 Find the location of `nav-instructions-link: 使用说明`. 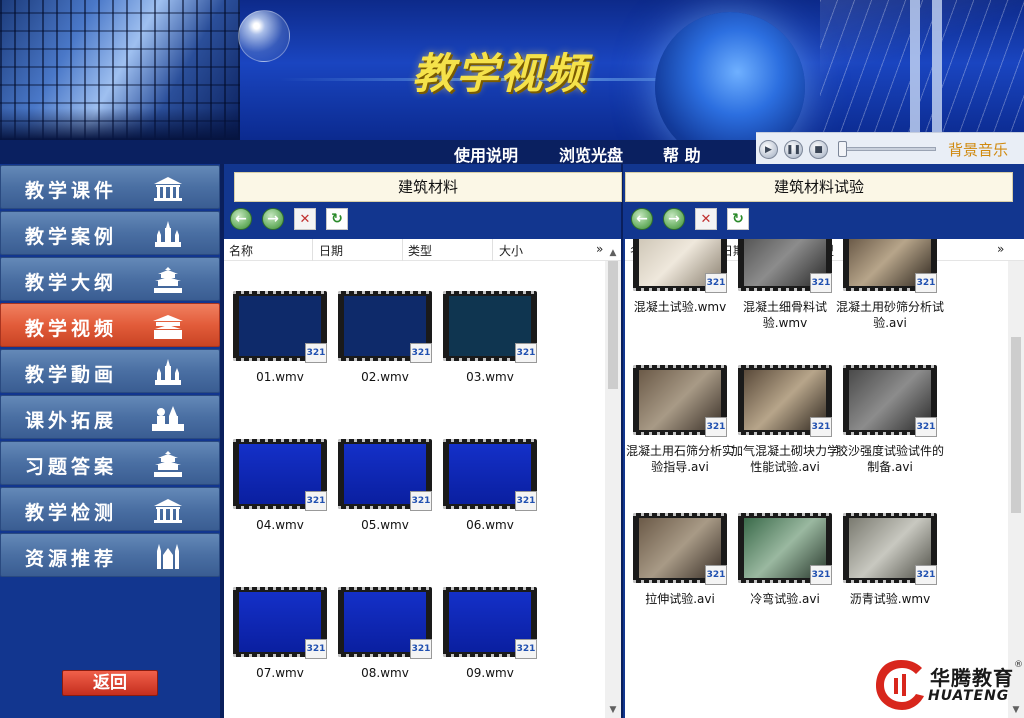

nav-instructions-link: 使用说明 is located at coordinates (486, 154).